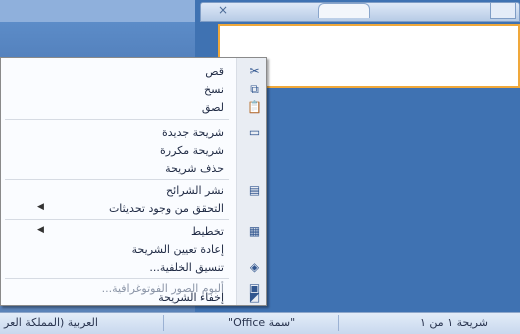 This screenshot has height=334, width=520. I want to click on menu-item-label: لصق, so click(212, 107).